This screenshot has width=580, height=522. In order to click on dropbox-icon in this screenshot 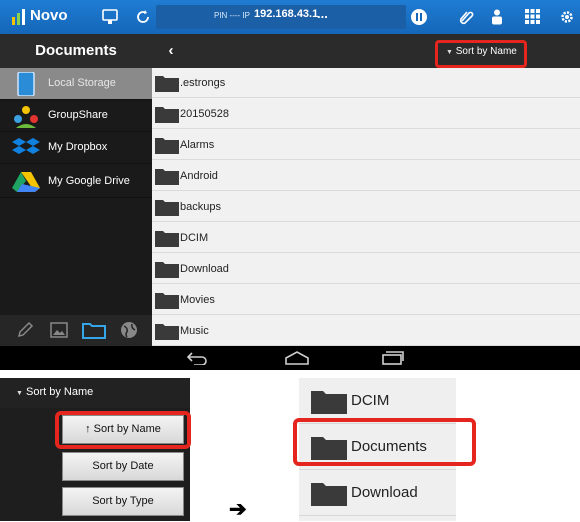, I will do `click(26, 146)`.